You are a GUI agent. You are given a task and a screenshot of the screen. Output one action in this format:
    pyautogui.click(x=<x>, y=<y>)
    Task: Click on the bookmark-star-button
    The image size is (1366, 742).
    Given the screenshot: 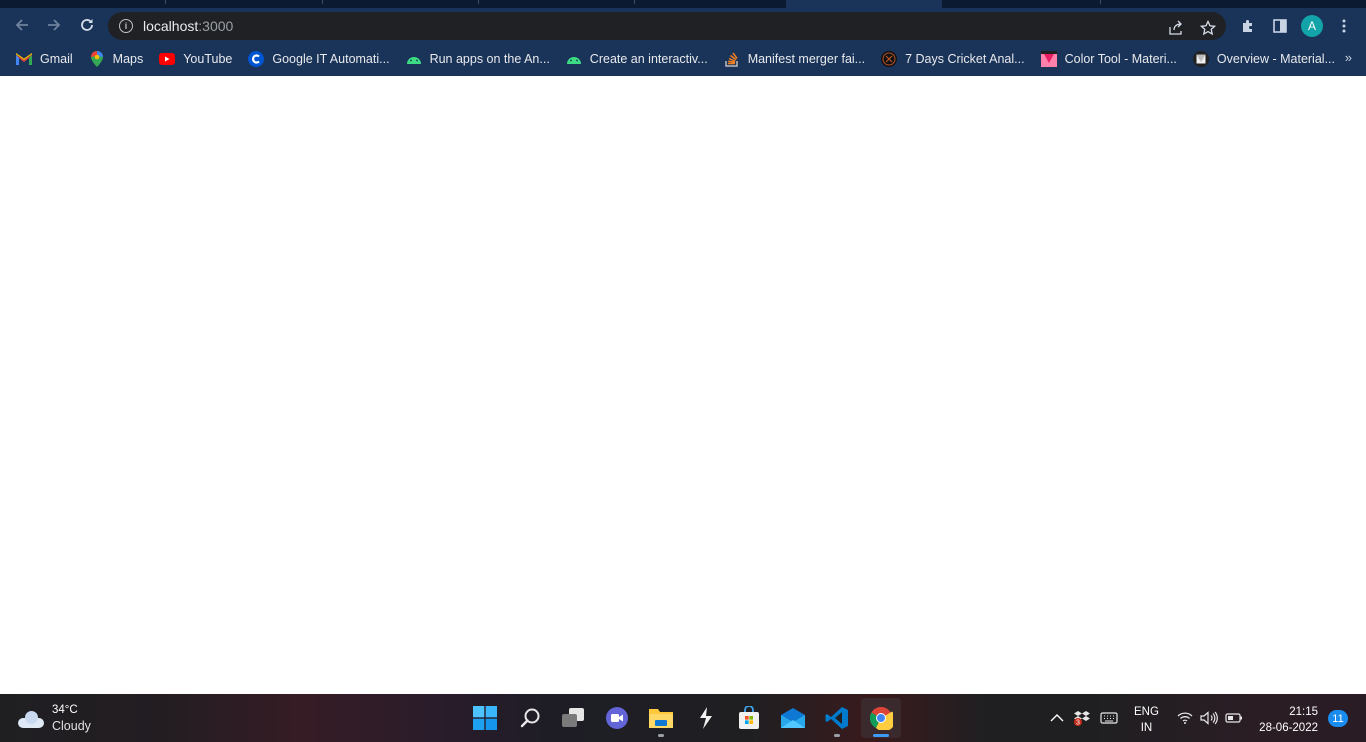 What is the action you would take?
    pyautogui.click(x=1208, y=28)
    